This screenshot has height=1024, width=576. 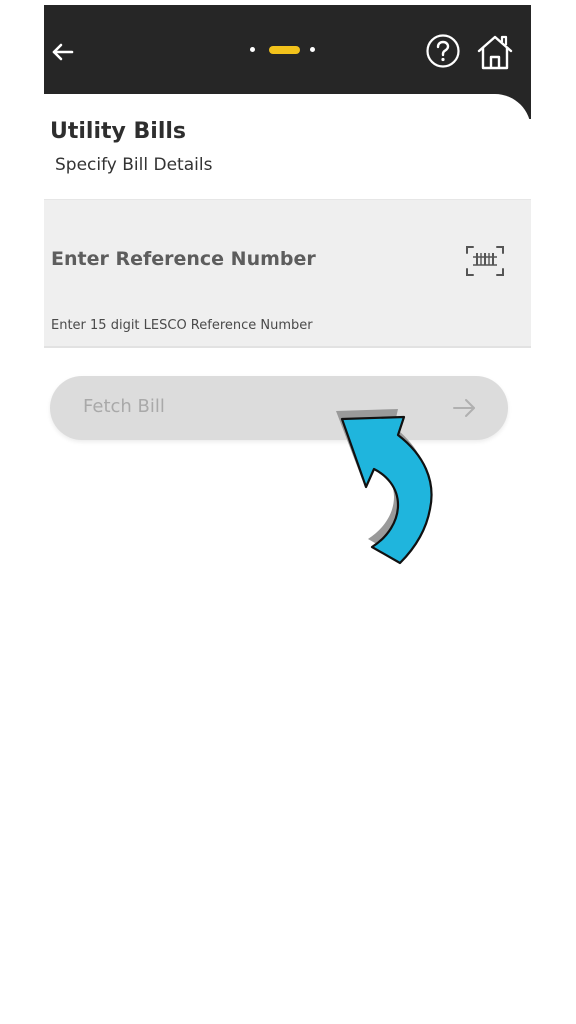 I want to click on arrow-left-icon, so click(x=63, y=52).